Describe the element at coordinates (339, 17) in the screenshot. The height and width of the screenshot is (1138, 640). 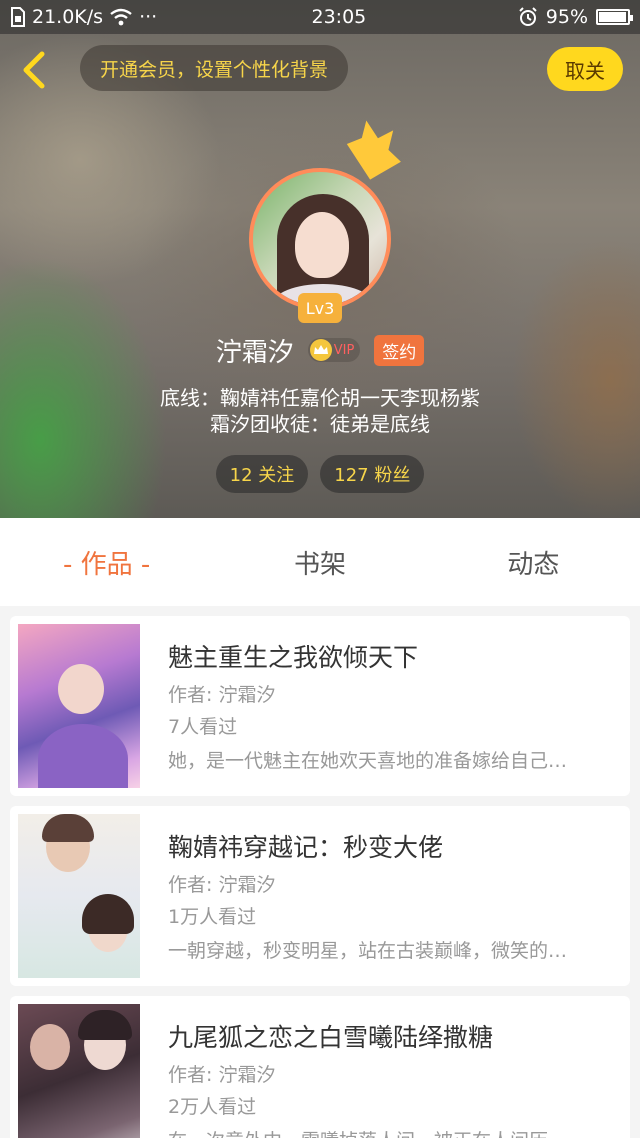
I see `clock: 23:05` at that location.